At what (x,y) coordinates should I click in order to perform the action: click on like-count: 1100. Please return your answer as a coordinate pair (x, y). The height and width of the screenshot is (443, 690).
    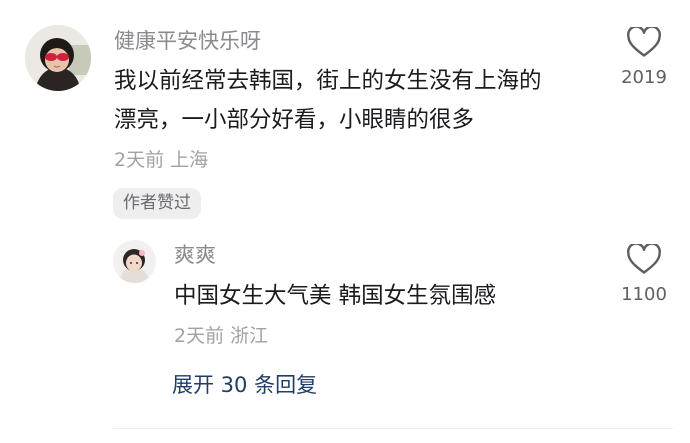
    Looking at the image, I should click on (644, 294).